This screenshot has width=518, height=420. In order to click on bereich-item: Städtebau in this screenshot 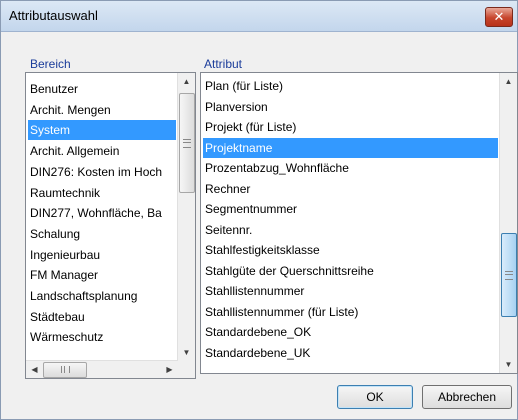, I will do `click(102, 317)`.